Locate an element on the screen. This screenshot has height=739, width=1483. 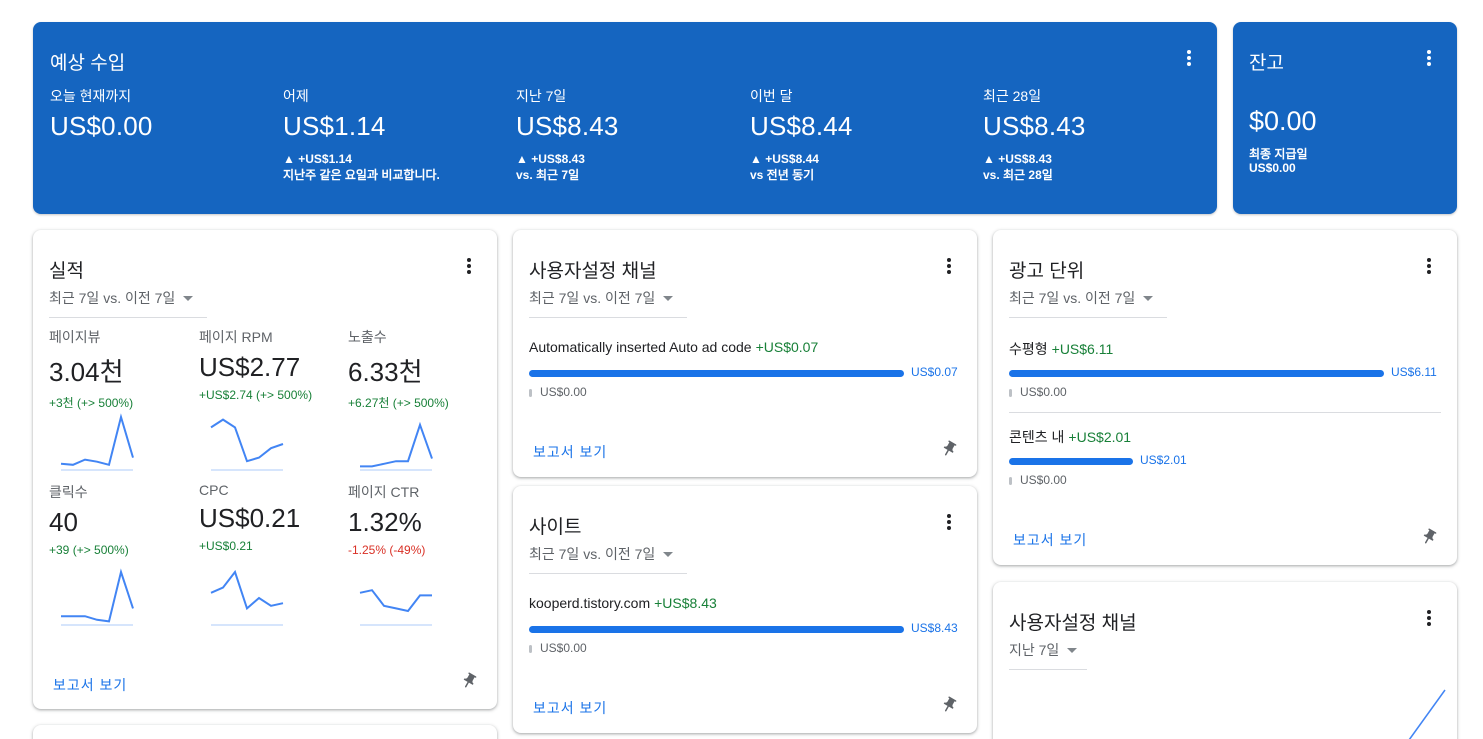
perf-metric-pageviews: 페이지뷰 3.04천 +3천 (+> 500%) is located at coordinates (119, 399).